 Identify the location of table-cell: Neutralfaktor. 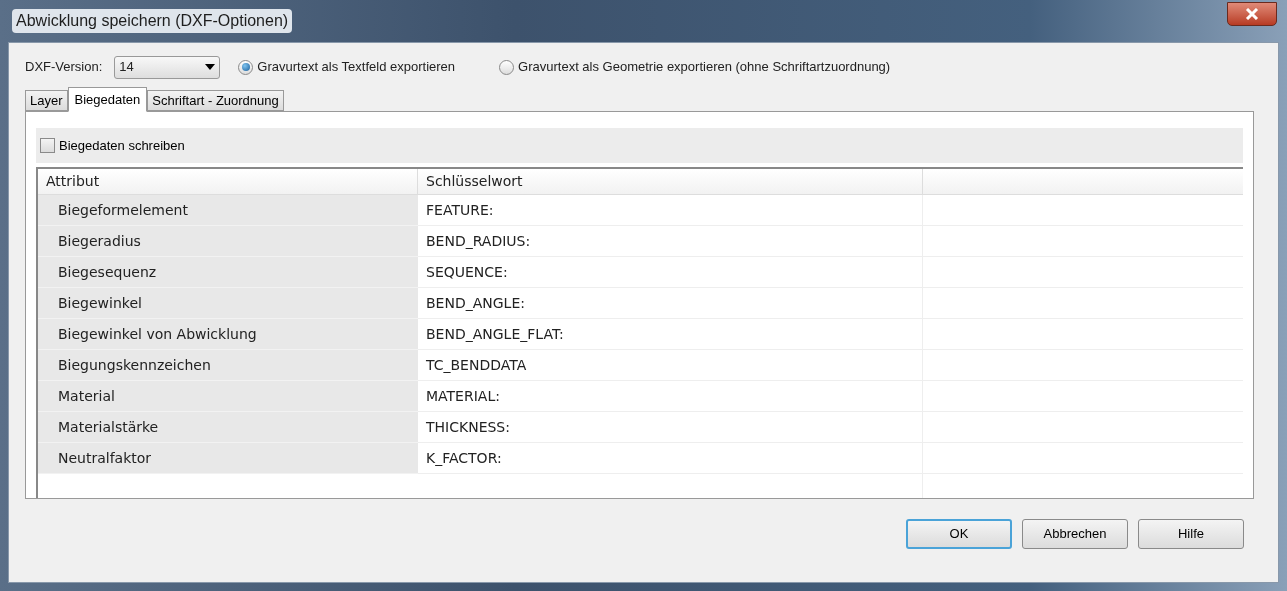
(228, 458).